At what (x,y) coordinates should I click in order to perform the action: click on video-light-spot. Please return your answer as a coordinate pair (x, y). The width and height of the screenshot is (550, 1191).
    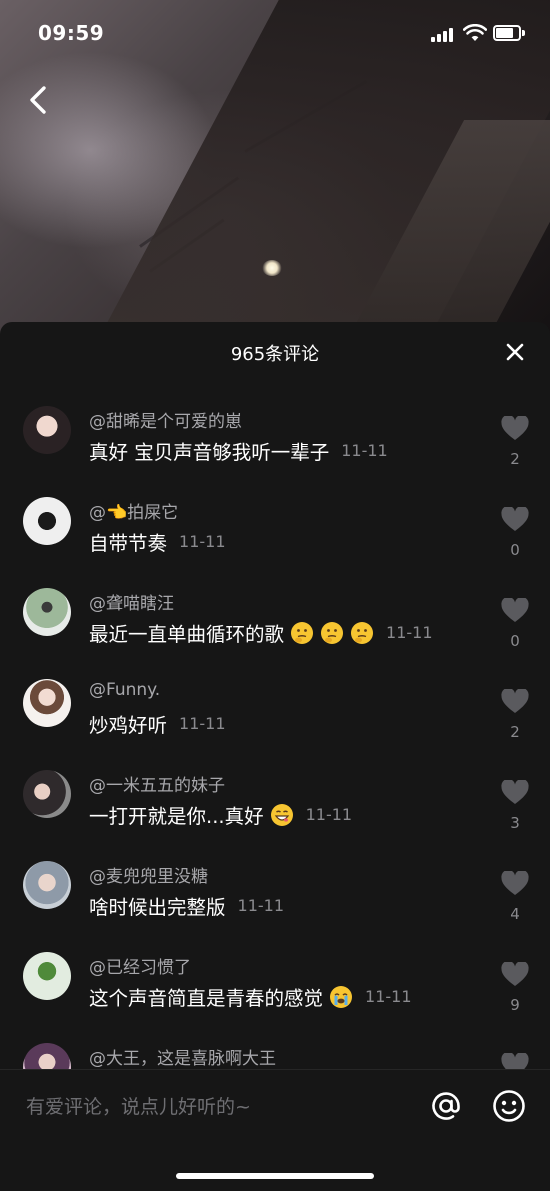
    Looking at the image, I should click on (272, 268).